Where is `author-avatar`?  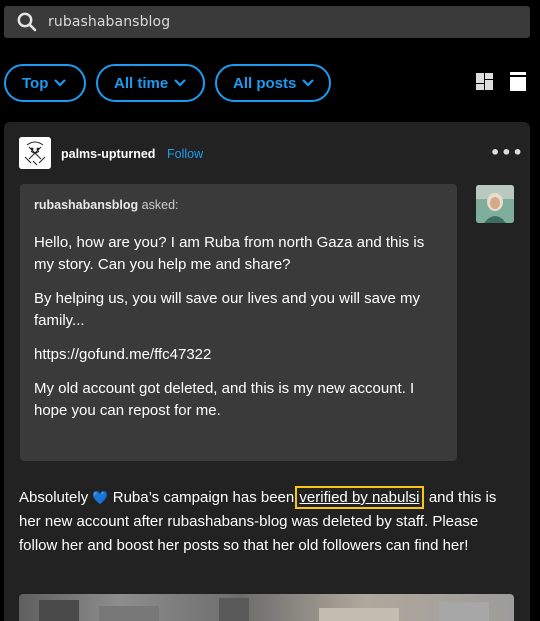 author-avatar is located at coordinates (35, 153).